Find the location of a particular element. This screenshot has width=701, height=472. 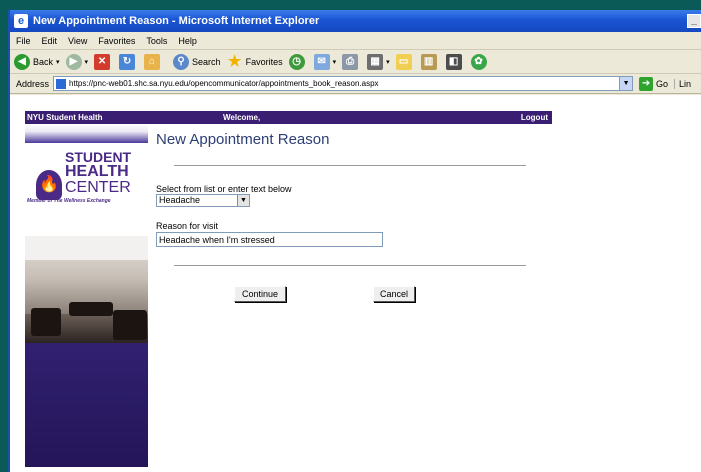

menu-file: File is located at coordinates (23, 41).